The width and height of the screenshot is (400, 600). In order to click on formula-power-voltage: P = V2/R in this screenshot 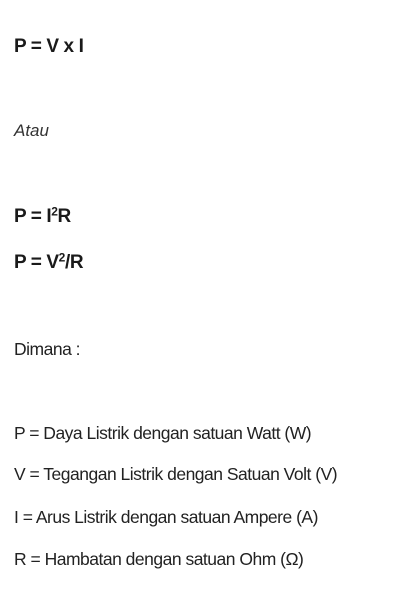, I will do `click(49, 262)`.